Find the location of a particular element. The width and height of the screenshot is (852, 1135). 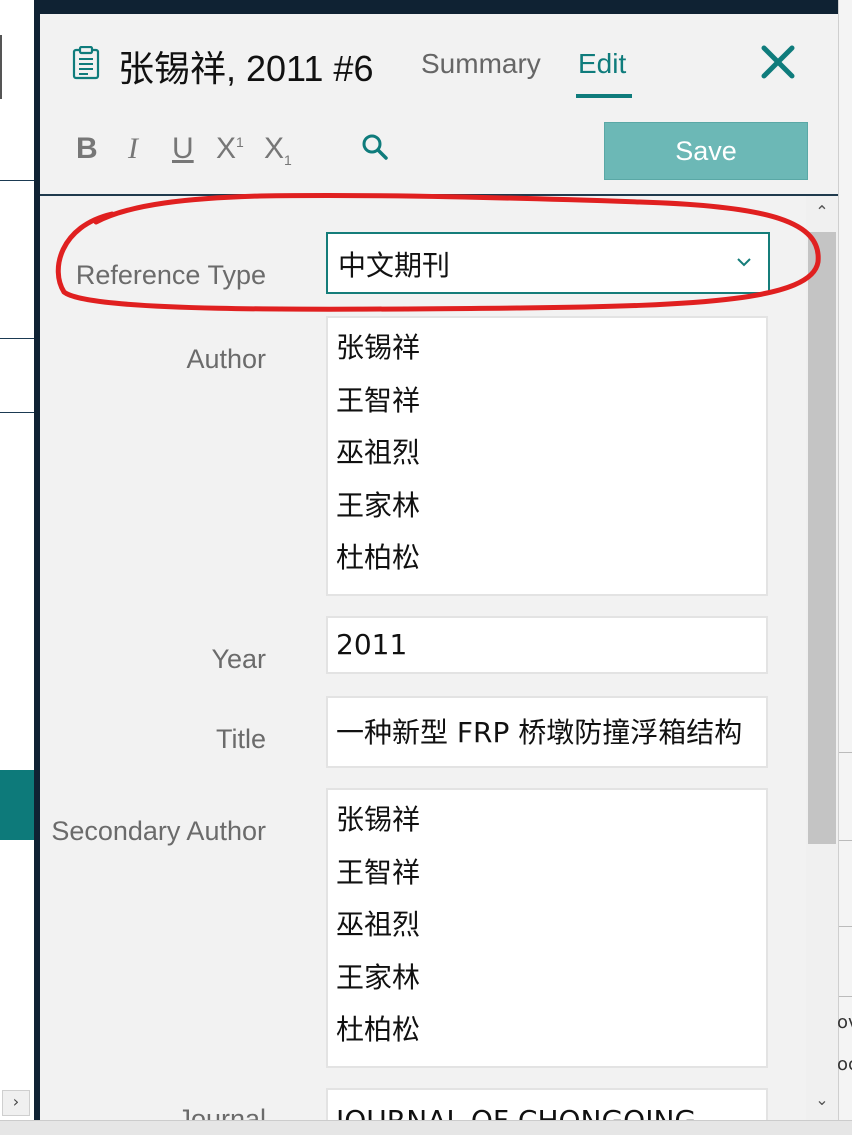

window-top-strip is located at coordinates (420, 7).